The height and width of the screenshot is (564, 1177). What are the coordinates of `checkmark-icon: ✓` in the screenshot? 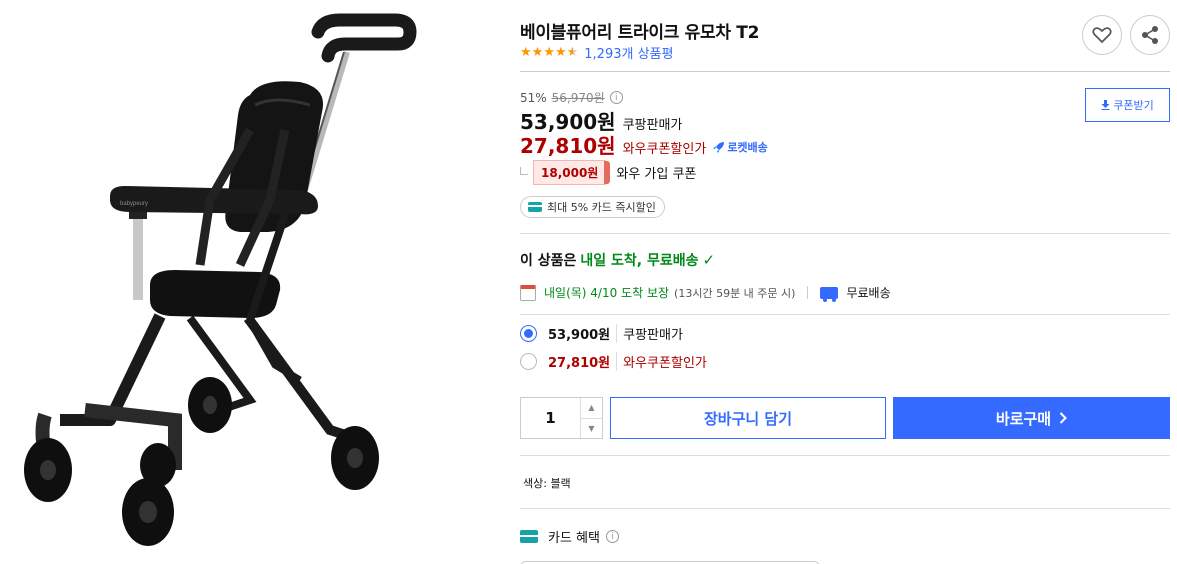 It's located at (709, 260).